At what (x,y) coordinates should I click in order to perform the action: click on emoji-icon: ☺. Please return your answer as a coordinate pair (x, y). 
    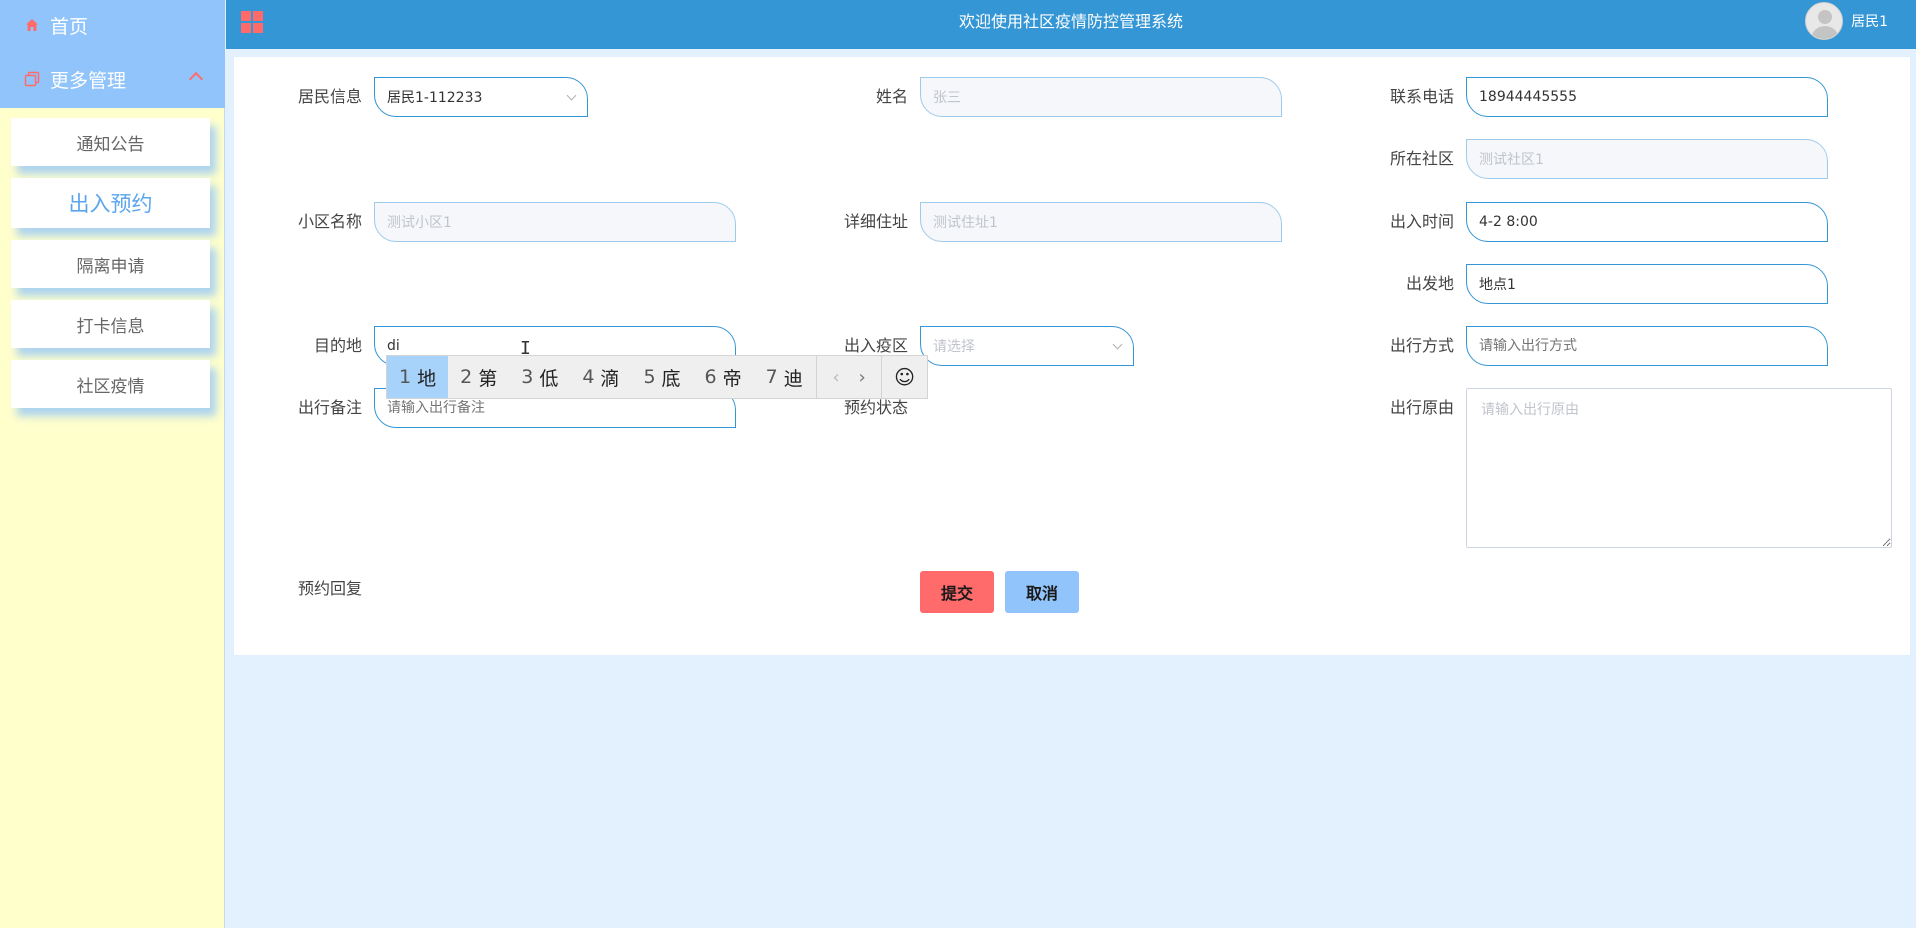
    Looking at the image, I should click on (904, 377).